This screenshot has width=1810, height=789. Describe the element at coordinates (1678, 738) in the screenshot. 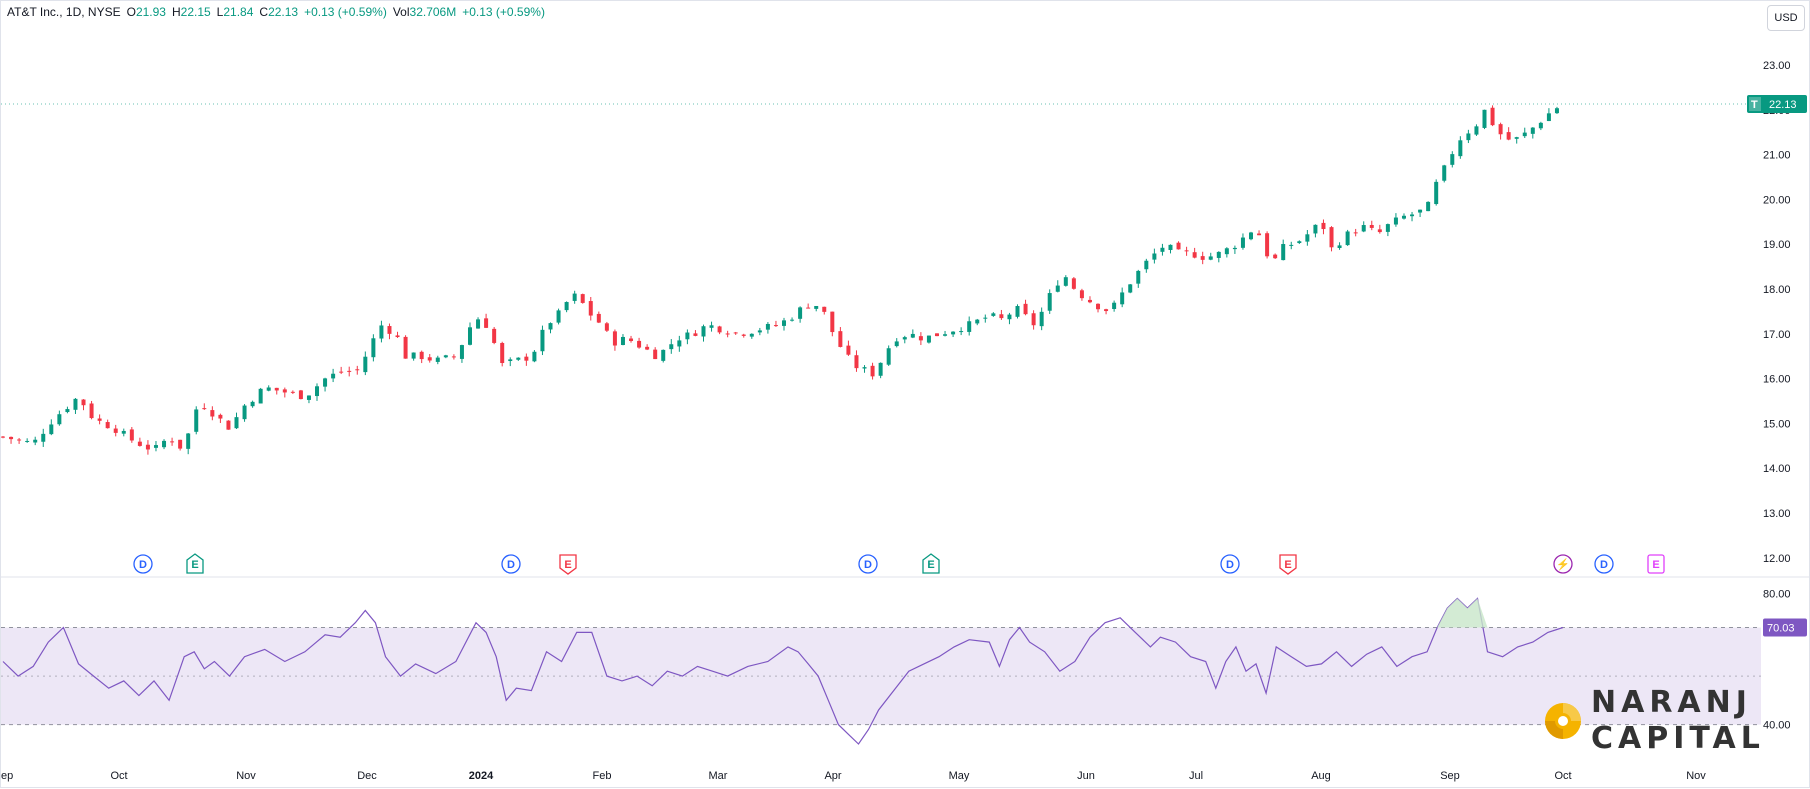

I see `logo-line-2: CAPITAL` at that location.